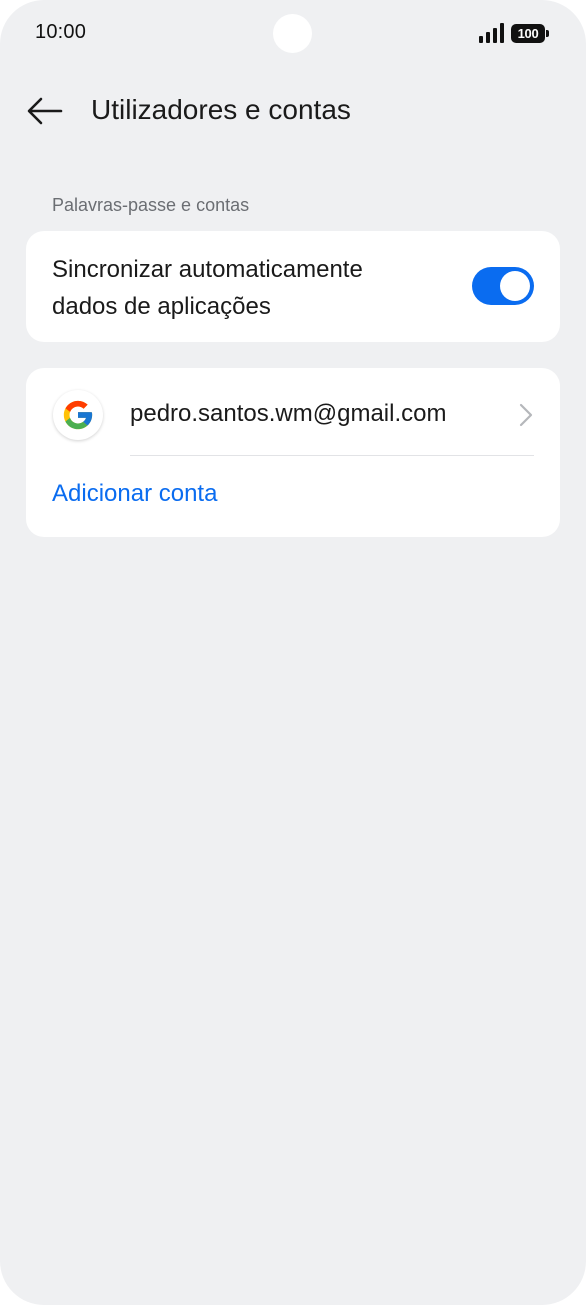 Image resolution: width=586 pixels, height=1305 pixels. Describe the element at coordinates (332, 455) in the screenshot. I see `row-divider` at that location.